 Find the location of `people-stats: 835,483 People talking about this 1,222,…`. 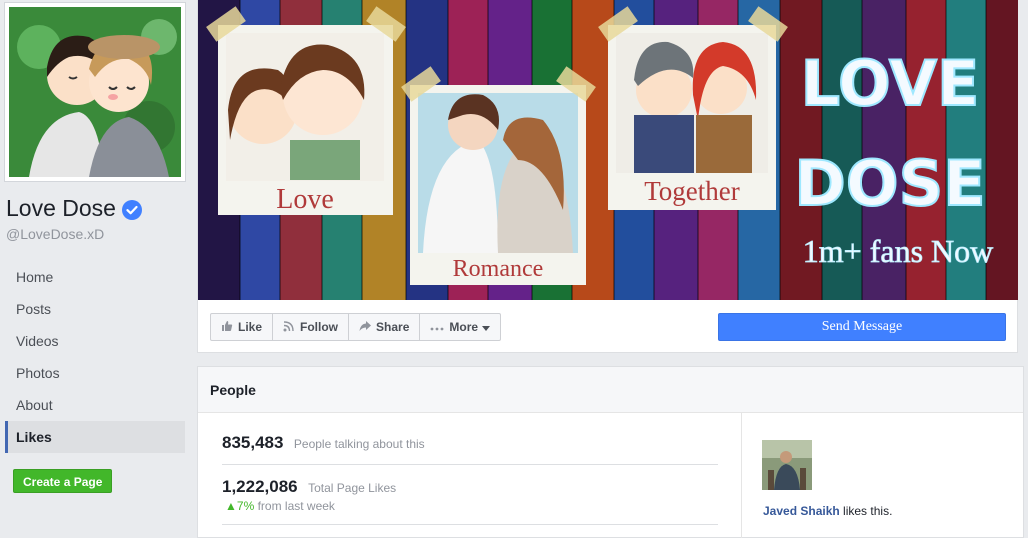

people-stats: 835,483 People talking about this 1,222,… is located at coordinates (470, 475).